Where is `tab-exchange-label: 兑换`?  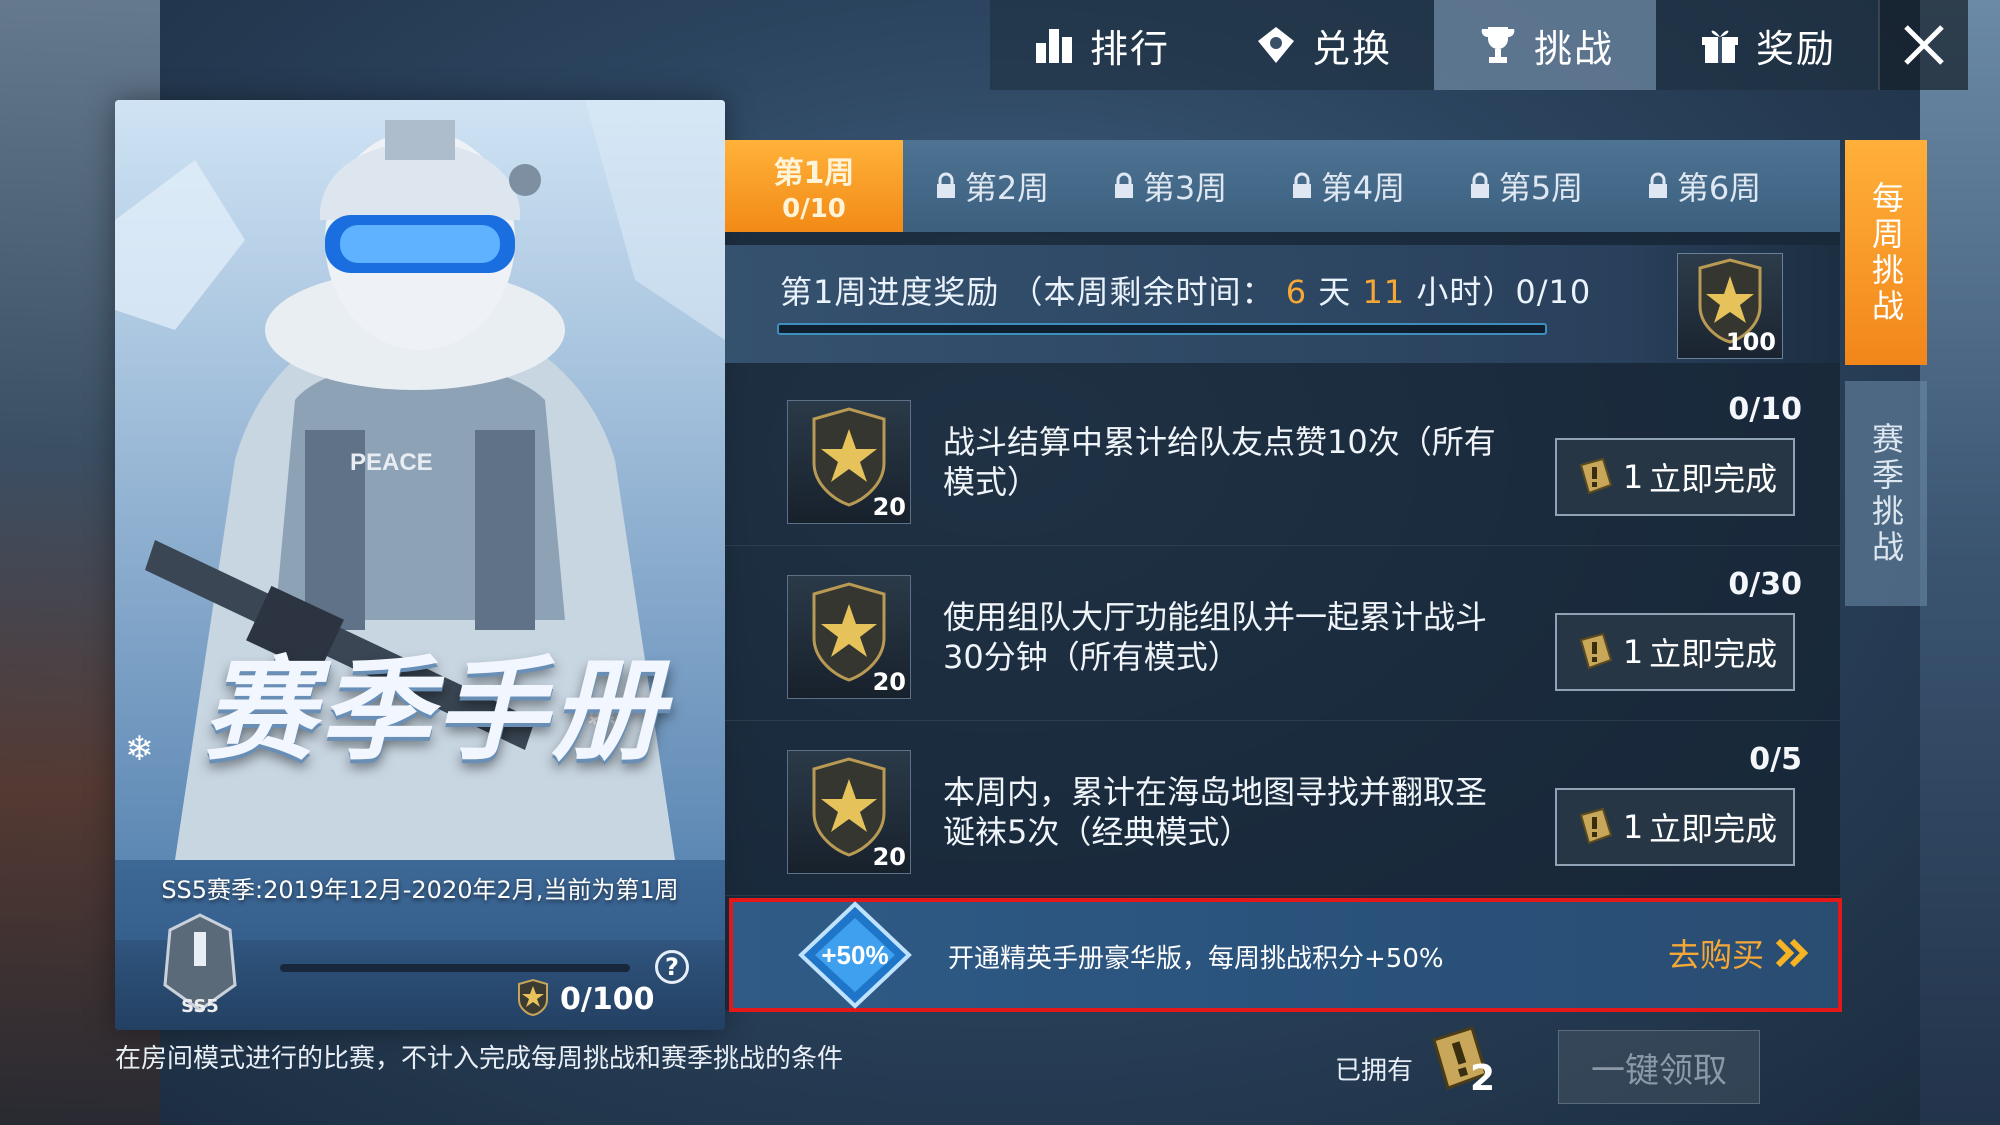 tab-exchange-label: 兑换 is located at coordinates (1351, 48).